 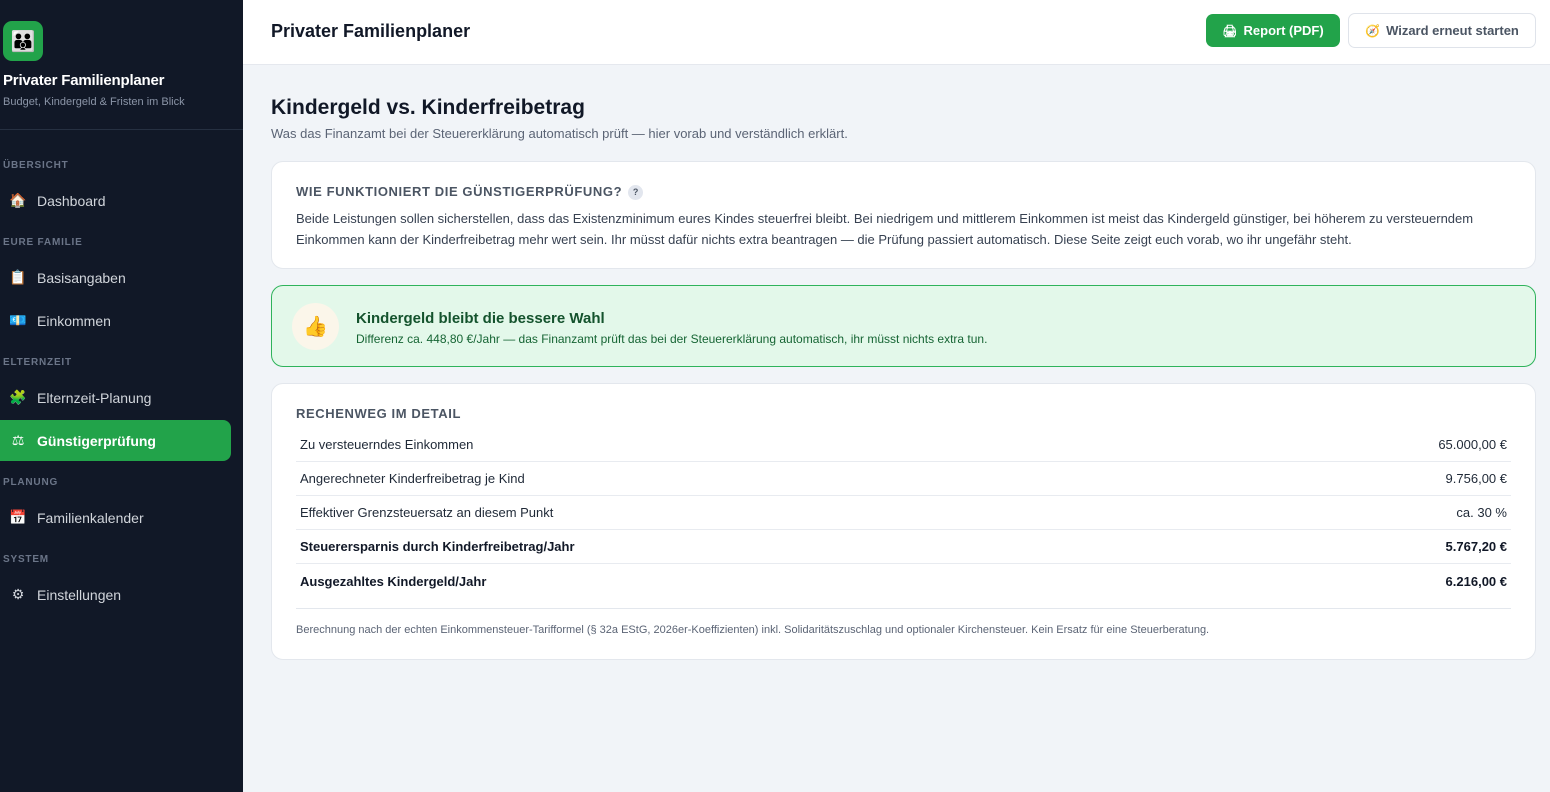 What do you see at coordinates (1230, 30) in the screenshot?
I see `printer-icon: 🖨` at bounding box center [1230, 30].